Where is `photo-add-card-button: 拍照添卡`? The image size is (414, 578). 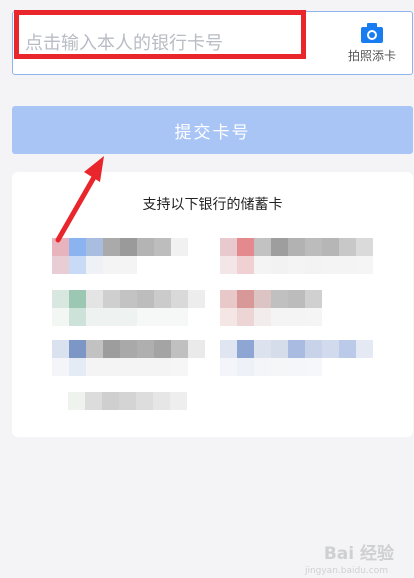
photo-add-card-button: 拍照添卡 is located at coordinates (372, 43).